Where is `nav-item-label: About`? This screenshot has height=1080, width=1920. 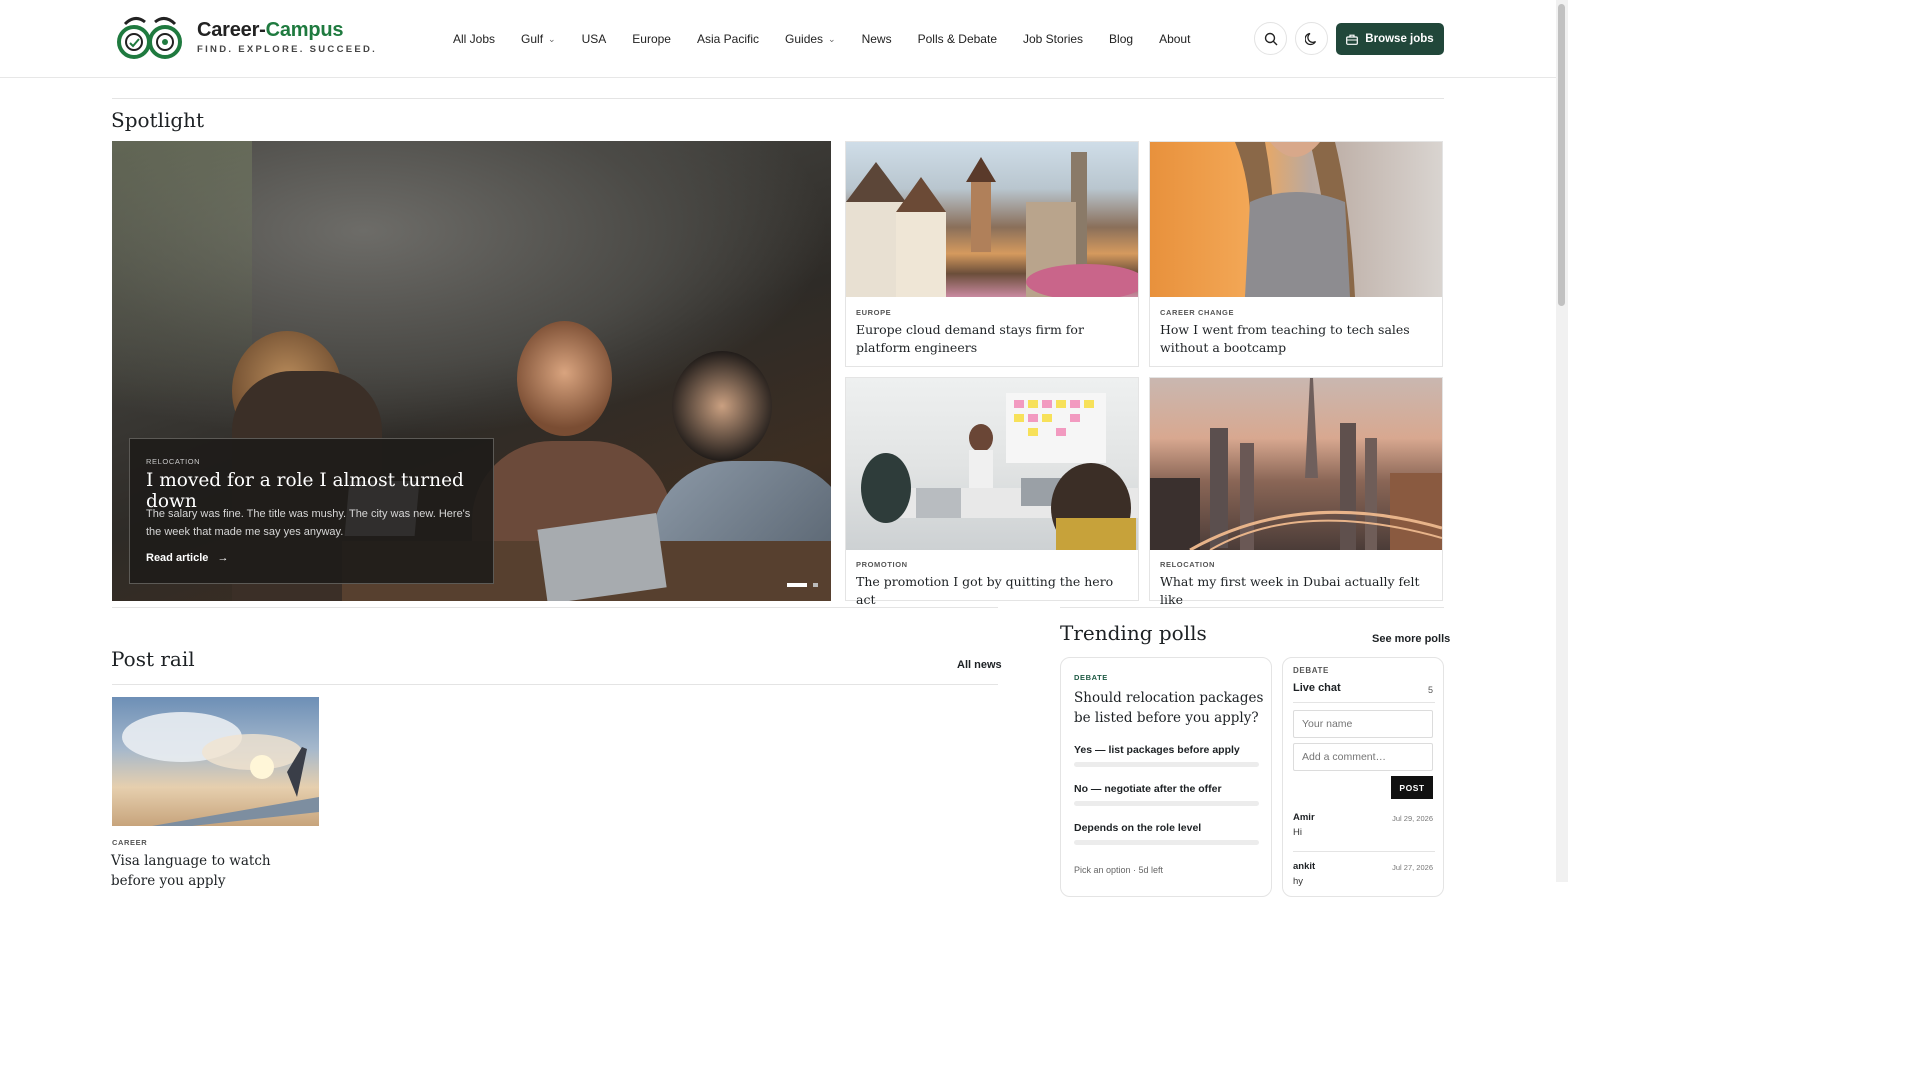
nav-item-label: About is located at coordinates (1175, 39).